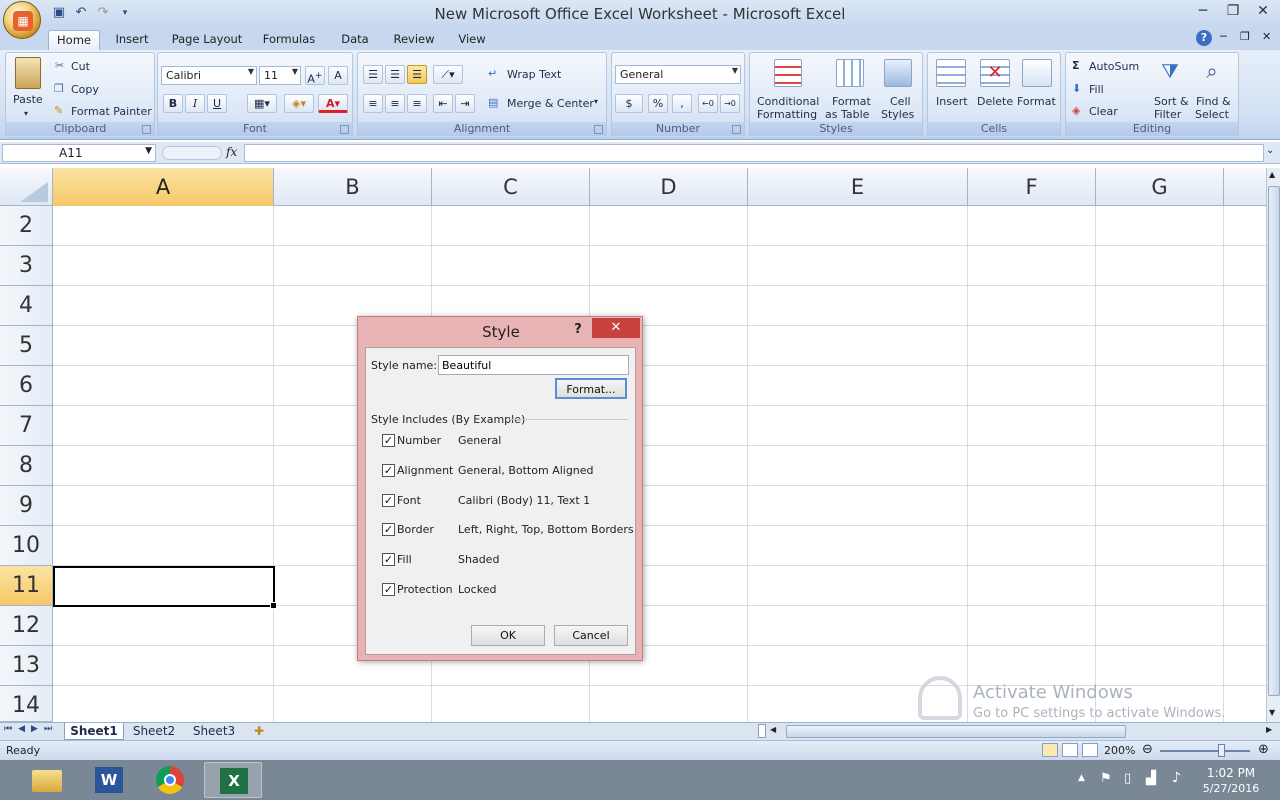 Image resolution: width=1280 pixels, height=800 pixels. Describe the element at coordinates (1147, 749) in the screenshot. I see `zoom-out-icon: ⊖` at that location.